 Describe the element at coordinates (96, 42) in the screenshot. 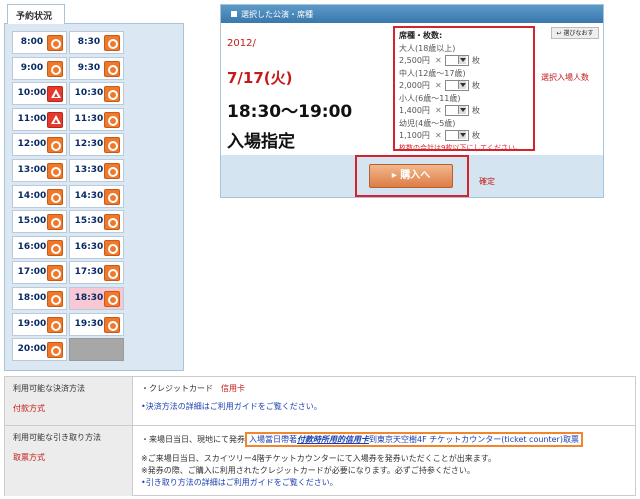

I see `timeslot: 8:30` at that location.